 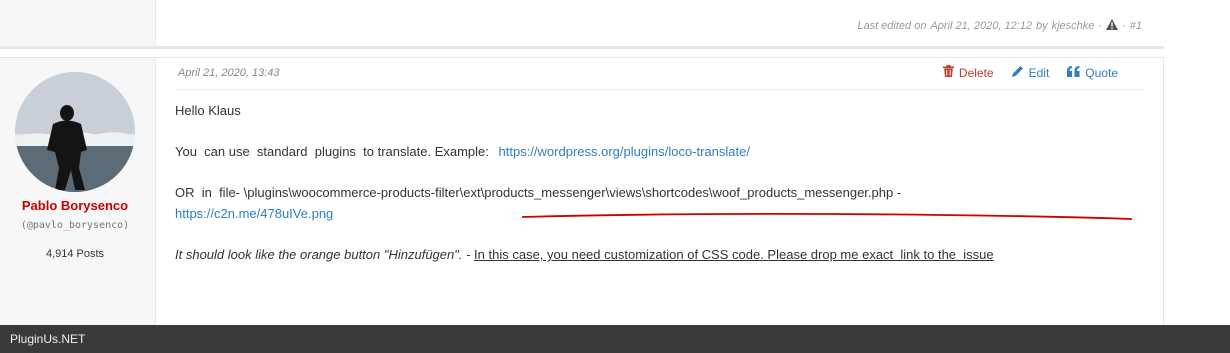 What do you see at coordinates (78, 23) in the screenshot?
I see `previous-post-author-column` at bounding box center [78, 23].